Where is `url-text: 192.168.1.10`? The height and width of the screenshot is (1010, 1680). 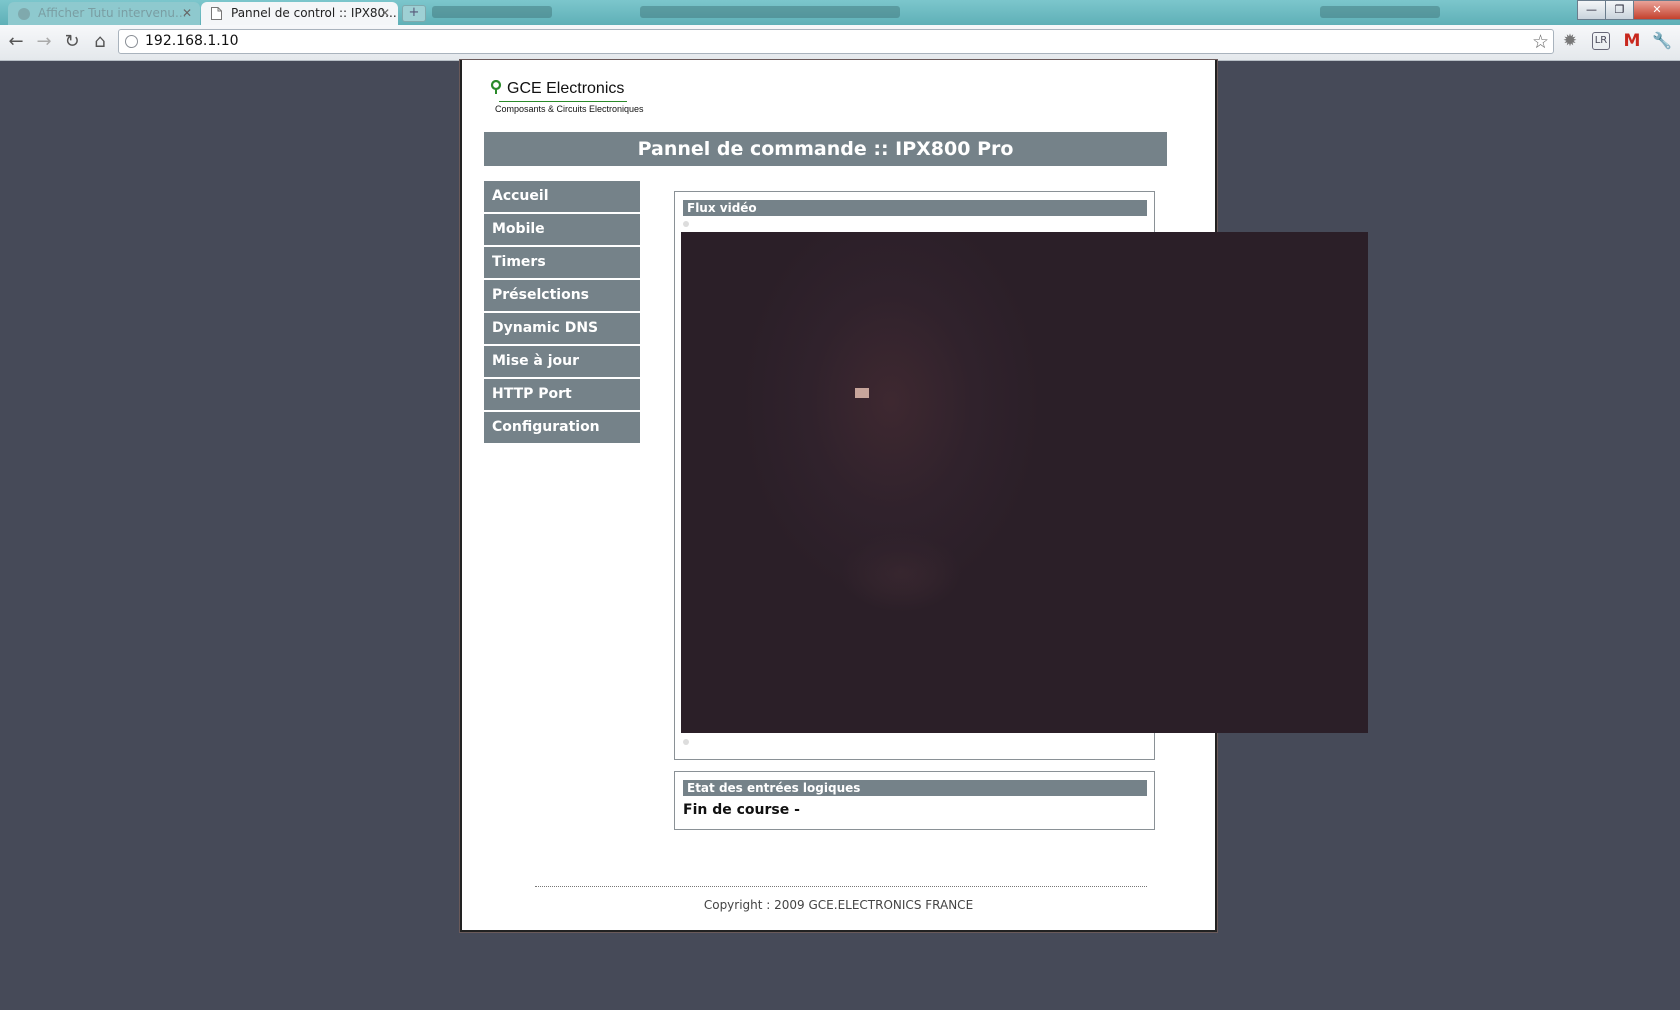
url-text: 192.168.1.10 is located at coordinates (192, 41).